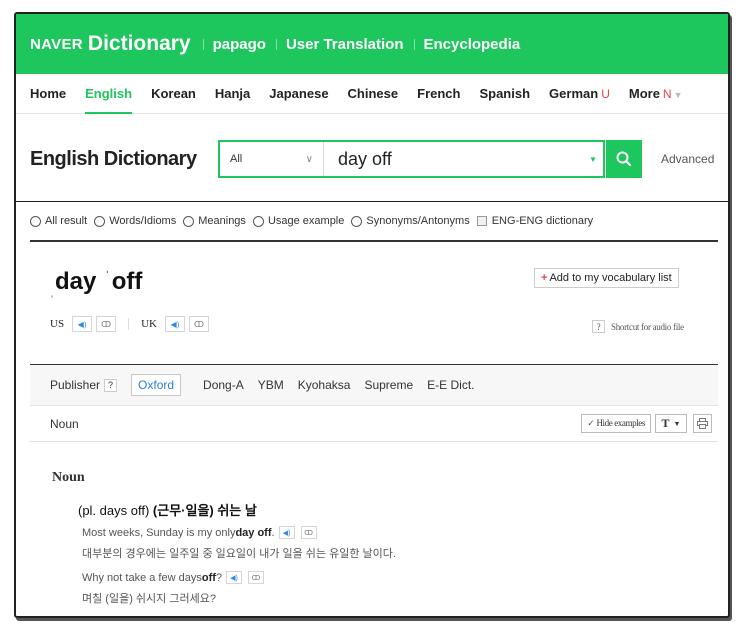 This screenshot has height=634, width=743. Describe the element at coordinates (647, 326) in the screenshot. I see `shortcut-label: Shortcut for audio file` at that location.